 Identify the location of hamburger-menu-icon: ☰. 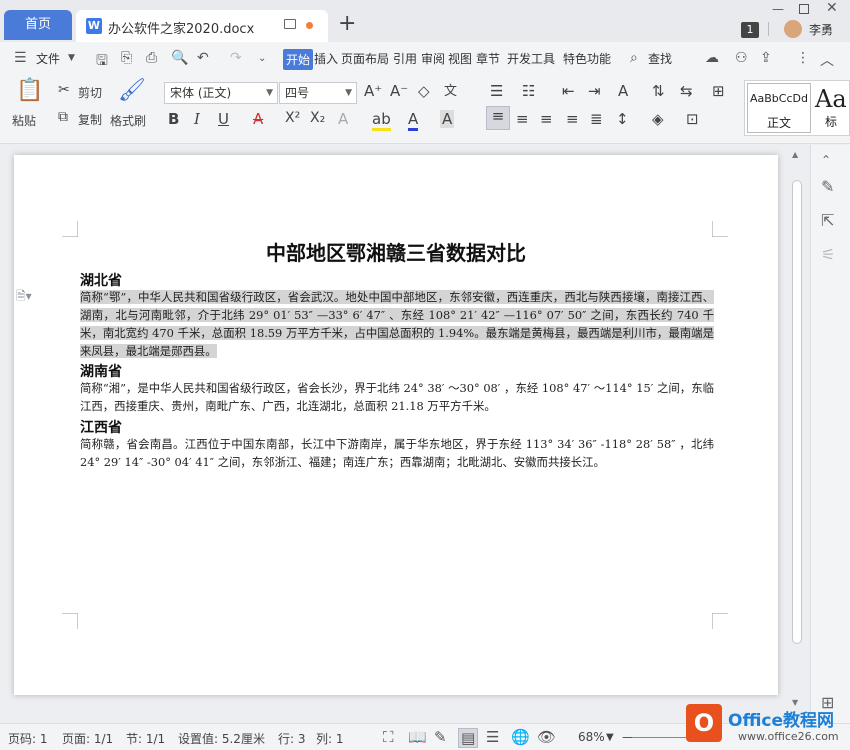
(20, 58).